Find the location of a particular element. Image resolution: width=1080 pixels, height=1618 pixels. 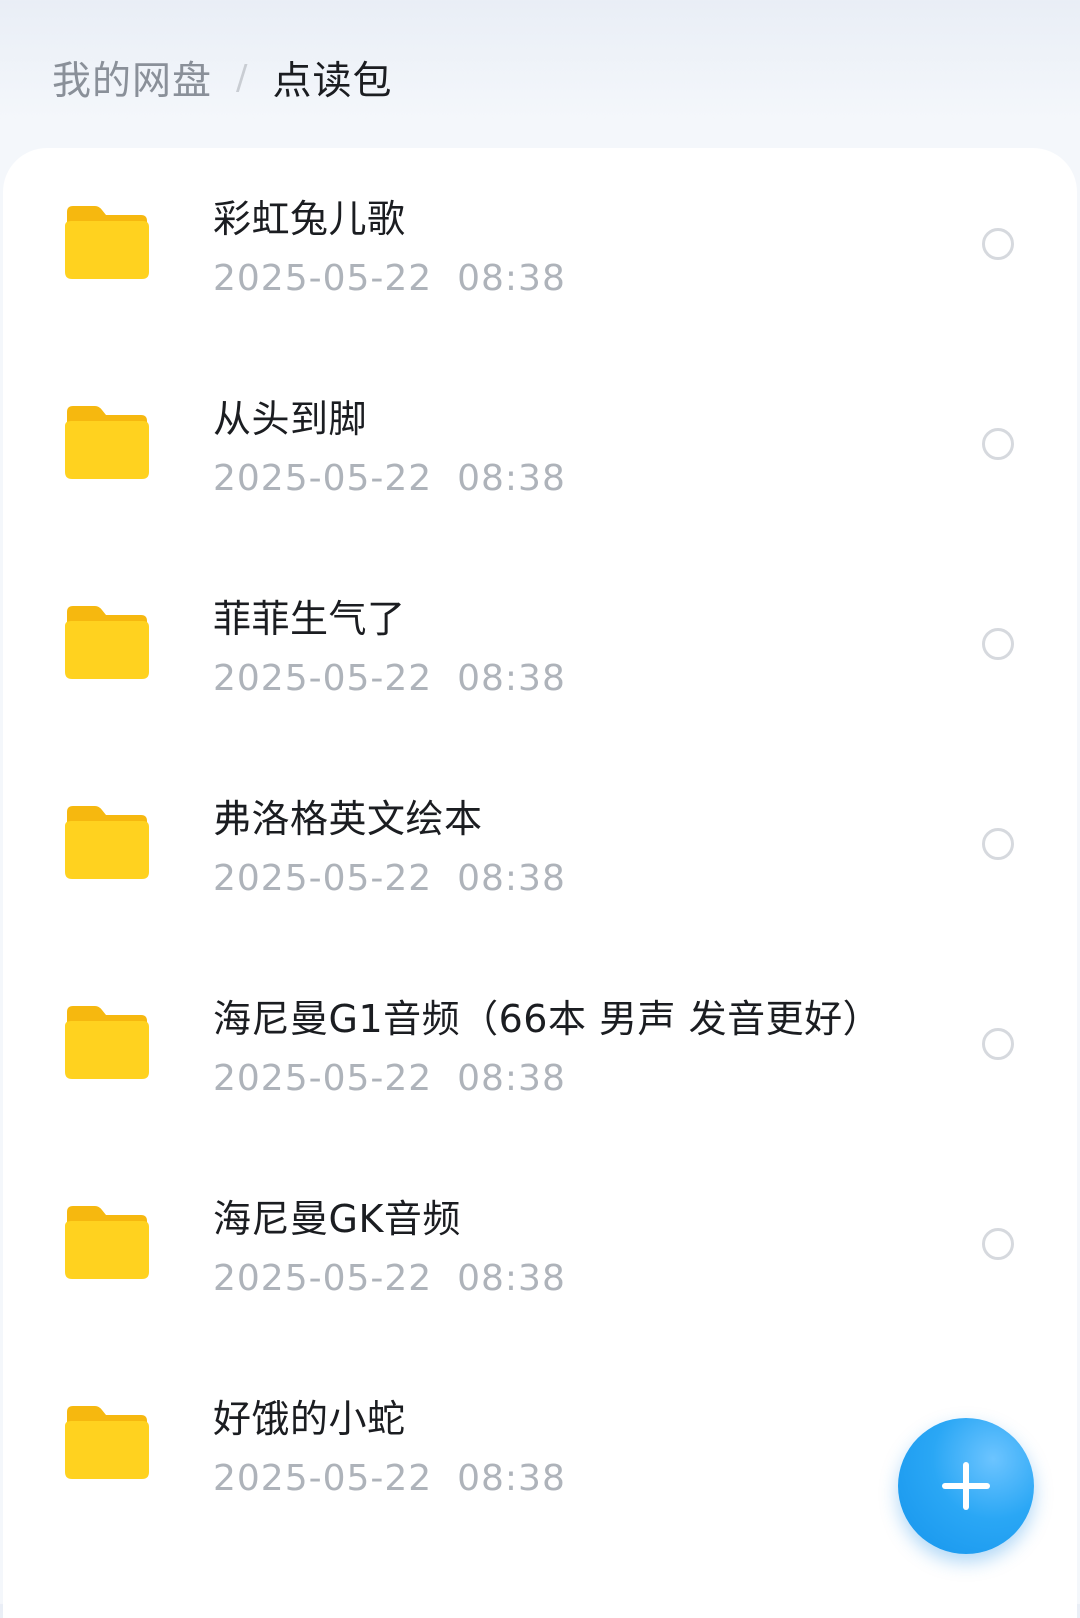

folder-row: 海尼曼GK音频 2025-05-22 08:38 is located at coordinates (540, 1250).